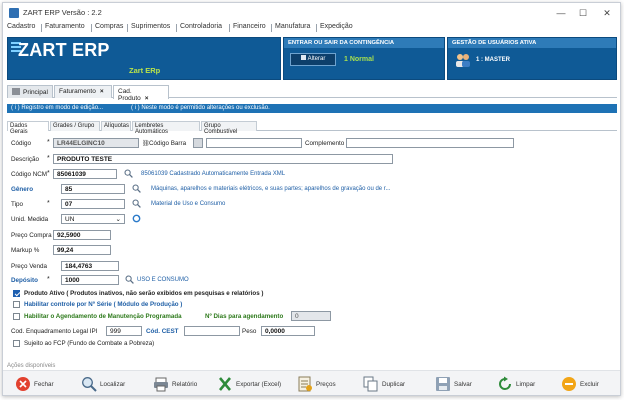  What do you see at coordinates (14, 13) in the screenshot?
I see `app-icon` at bounding box center [14, 13].